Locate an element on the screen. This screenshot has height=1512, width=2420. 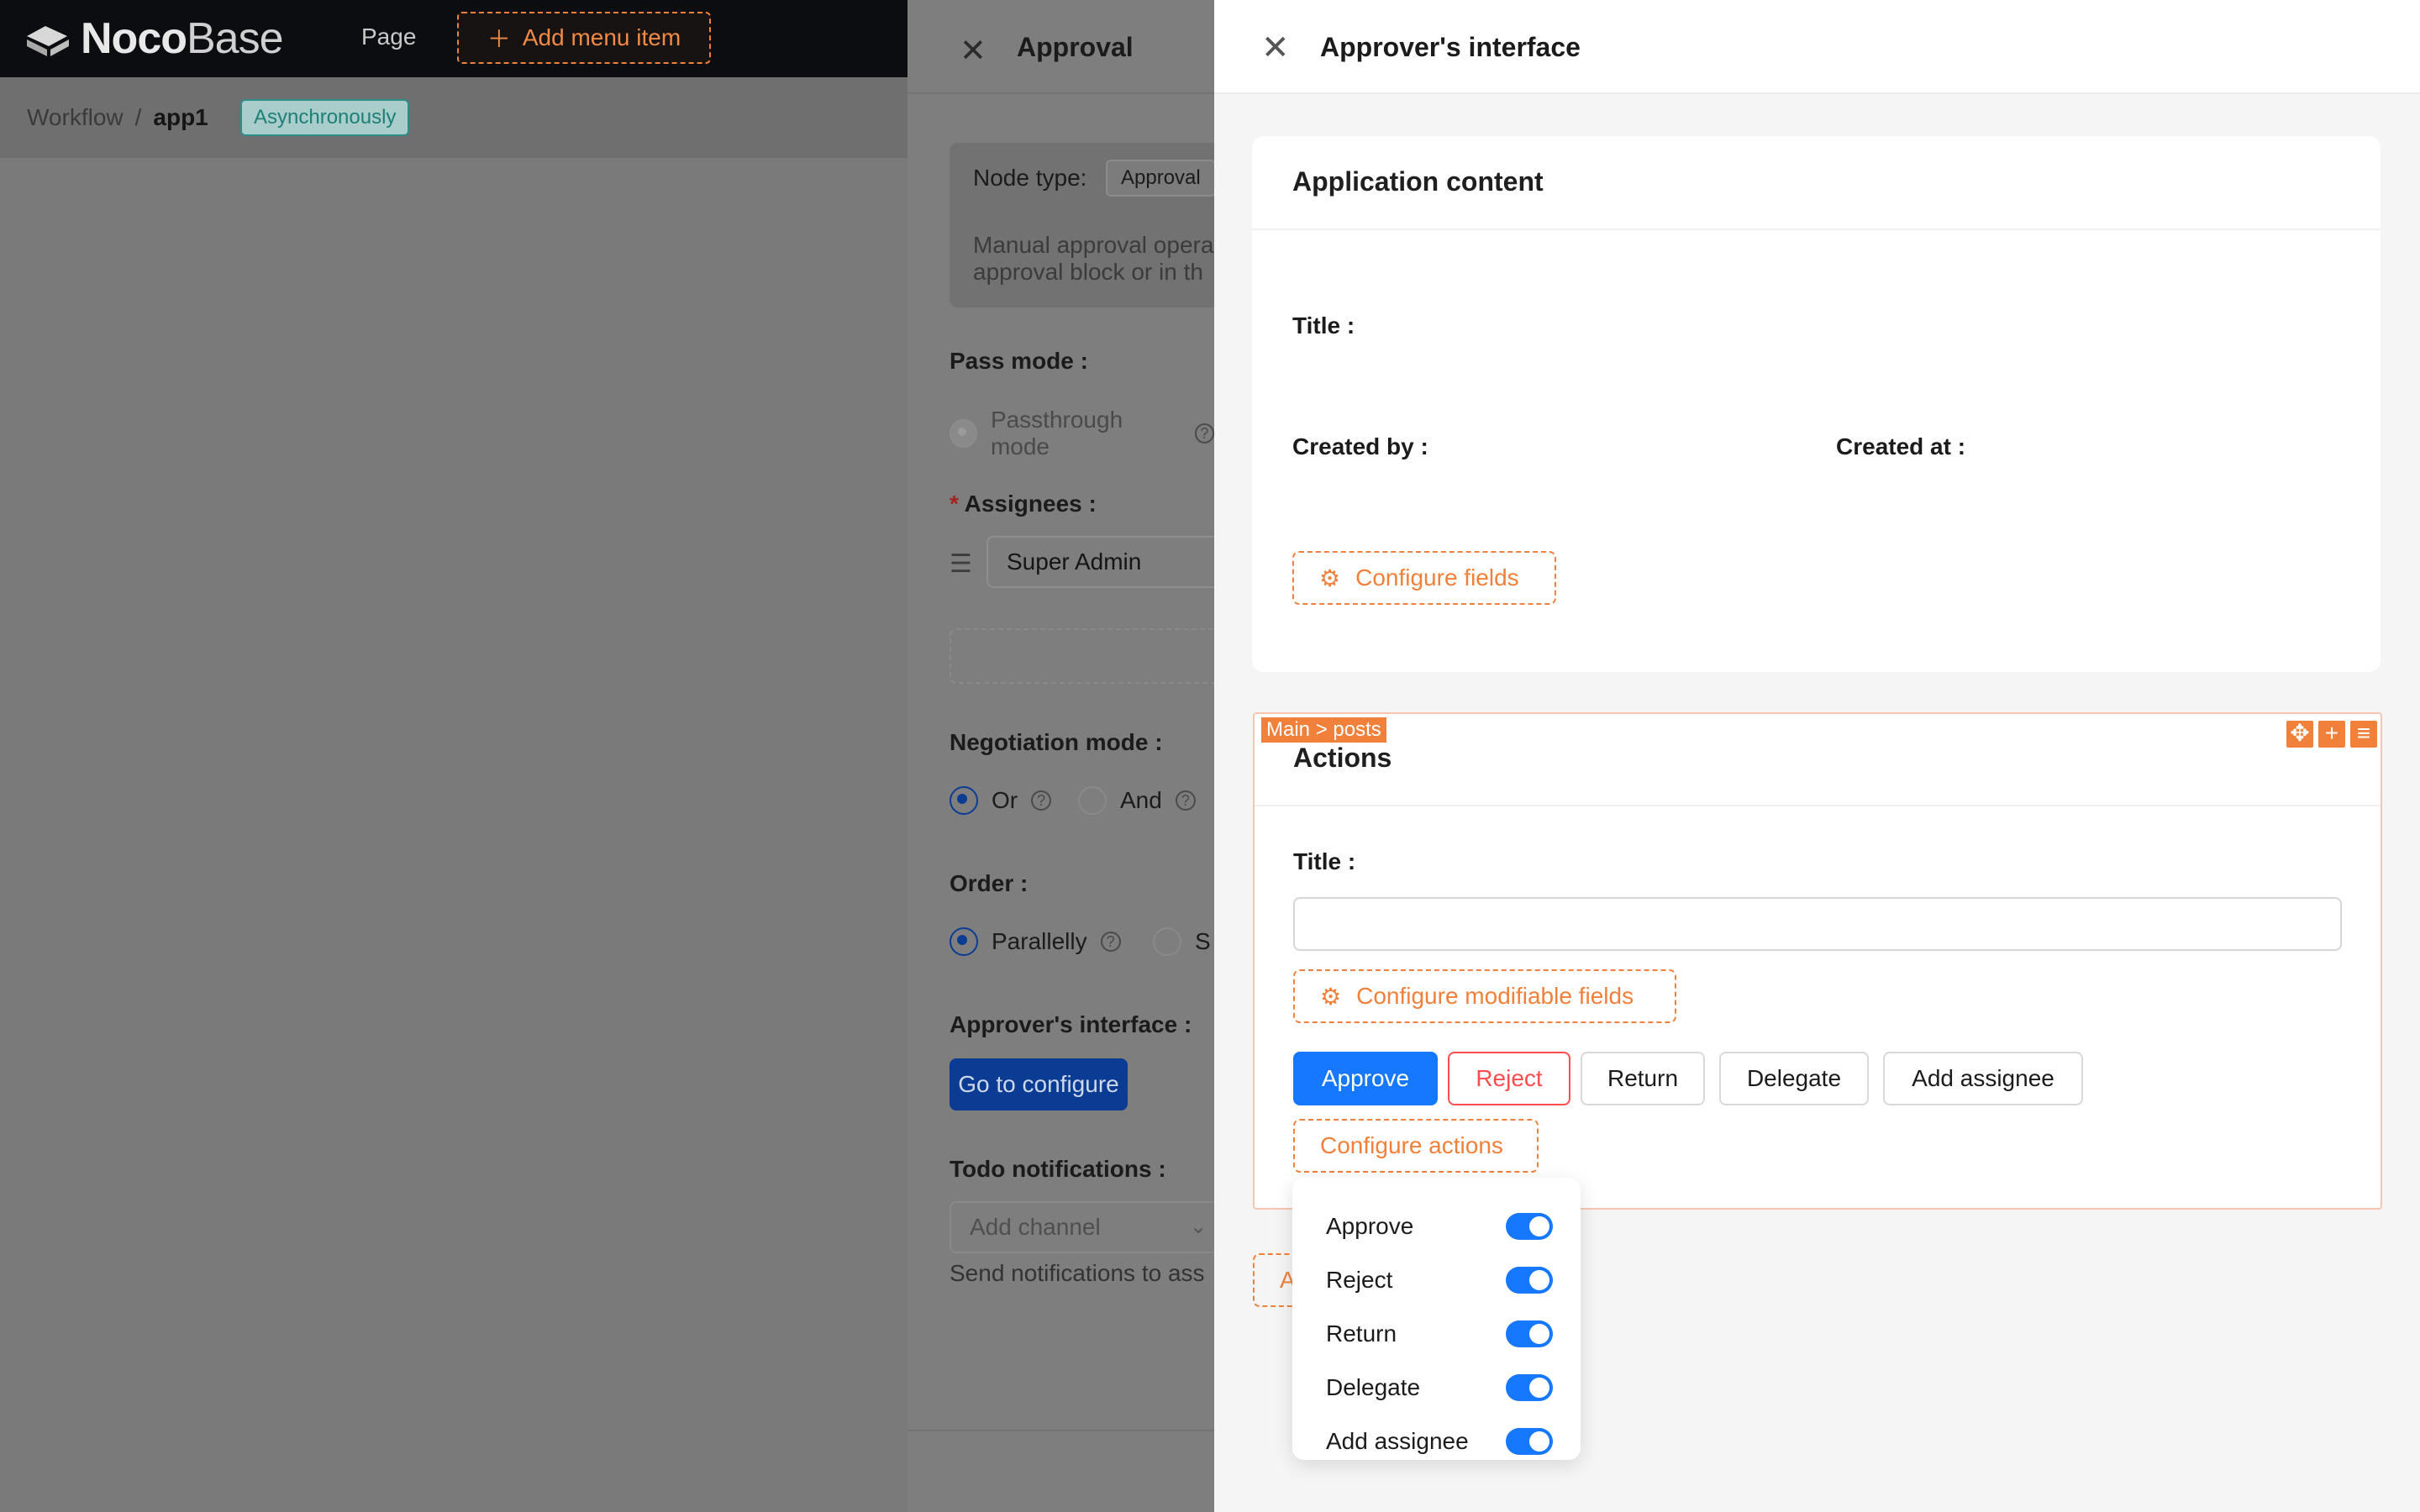
drag-handle-icon: ☰ is located at coordinates (961, 564).